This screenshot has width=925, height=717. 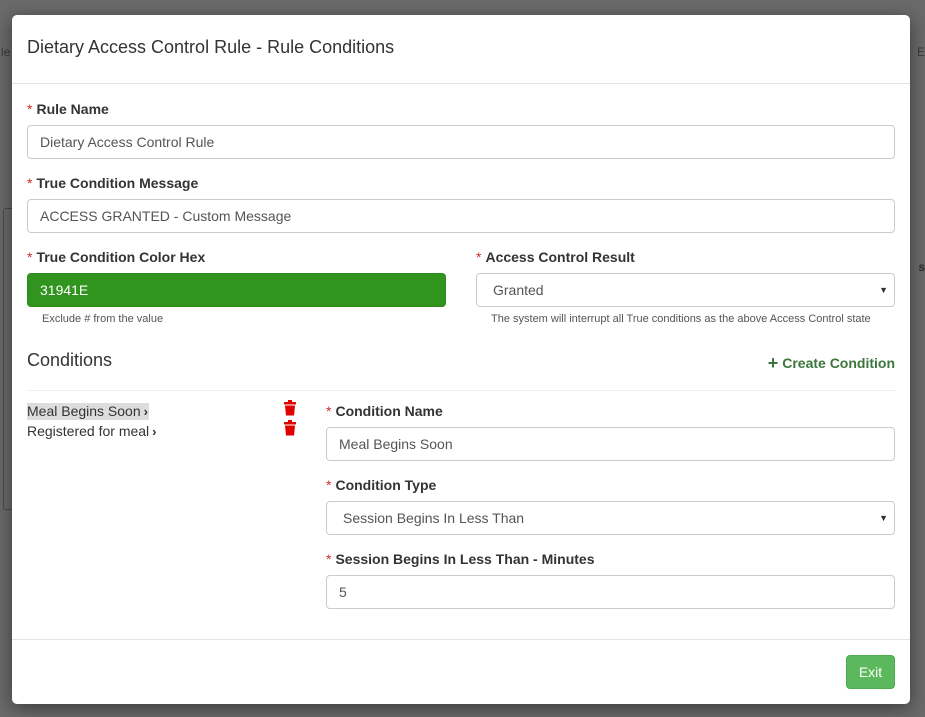 I want to click on true-condition-message-label: * True Condition Message, so click(x=112, y=183).